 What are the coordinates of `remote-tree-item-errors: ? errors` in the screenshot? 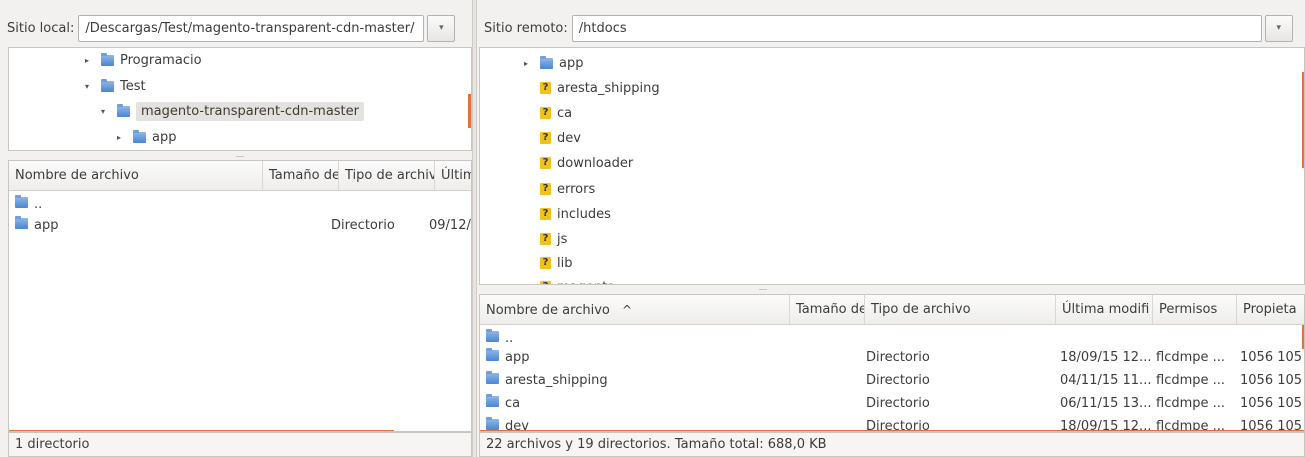 It's located at (567, 189).